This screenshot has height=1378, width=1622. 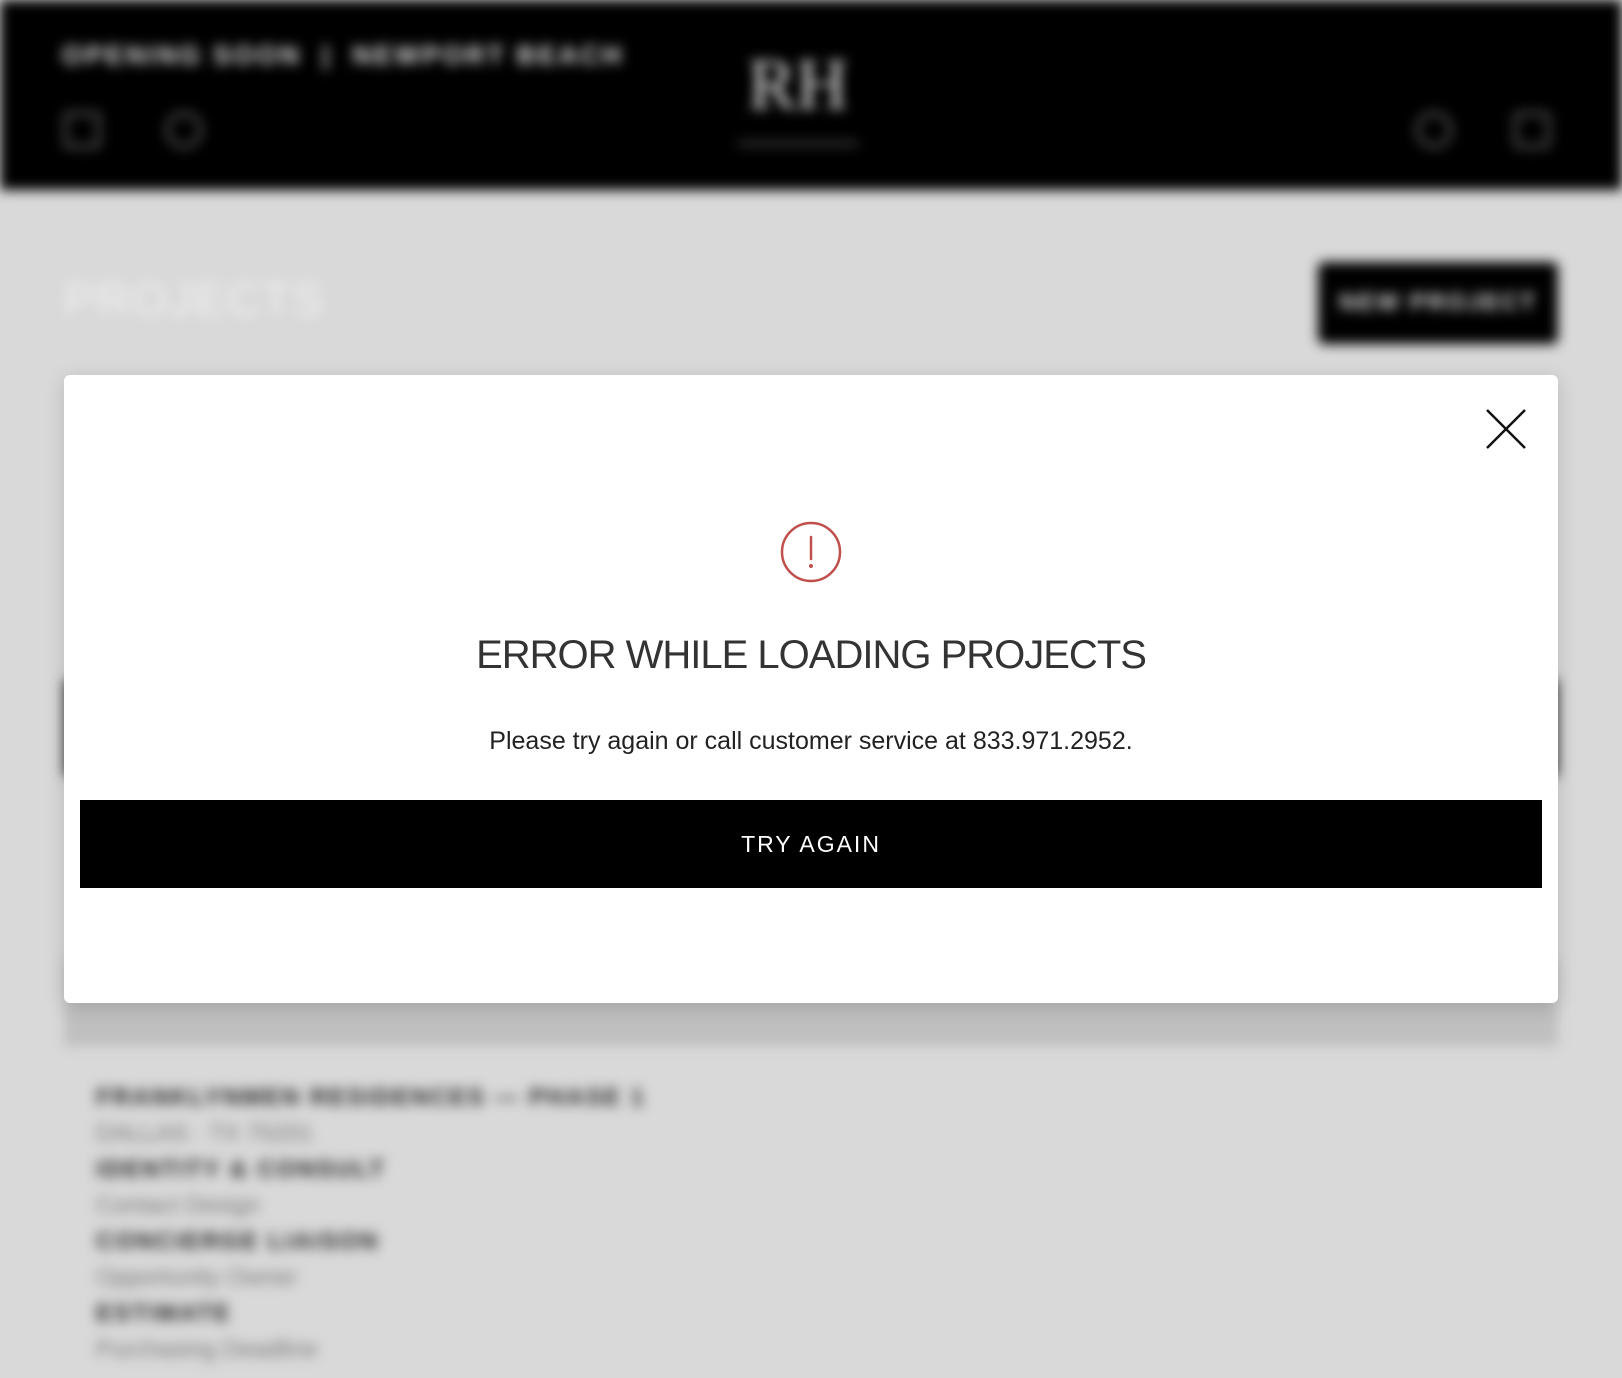 What do you see at coordinates (798, 89) in the screenshot?
I see `brand-logo: RH` at bounding box center [798, 89].